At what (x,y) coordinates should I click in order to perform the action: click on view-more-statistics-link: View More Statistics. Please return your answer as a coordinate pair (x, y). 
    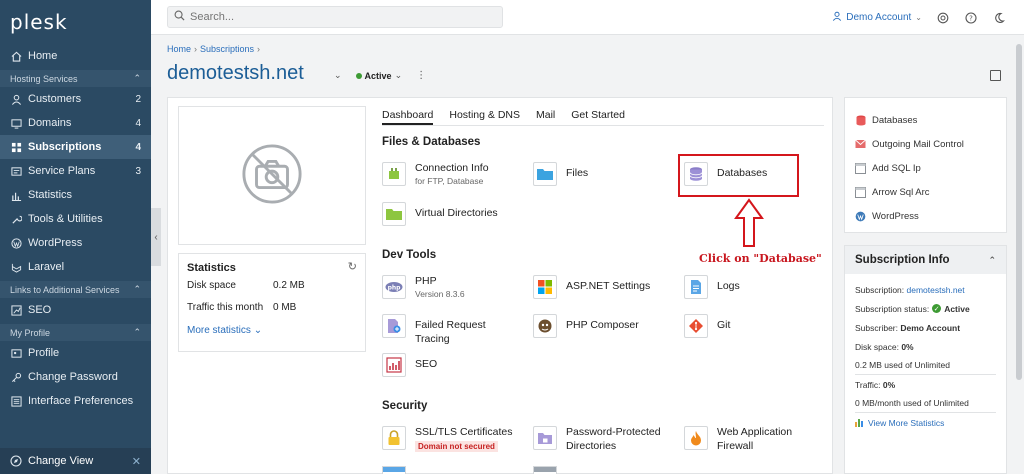
    Looking at the image, I should click on (925, 422).